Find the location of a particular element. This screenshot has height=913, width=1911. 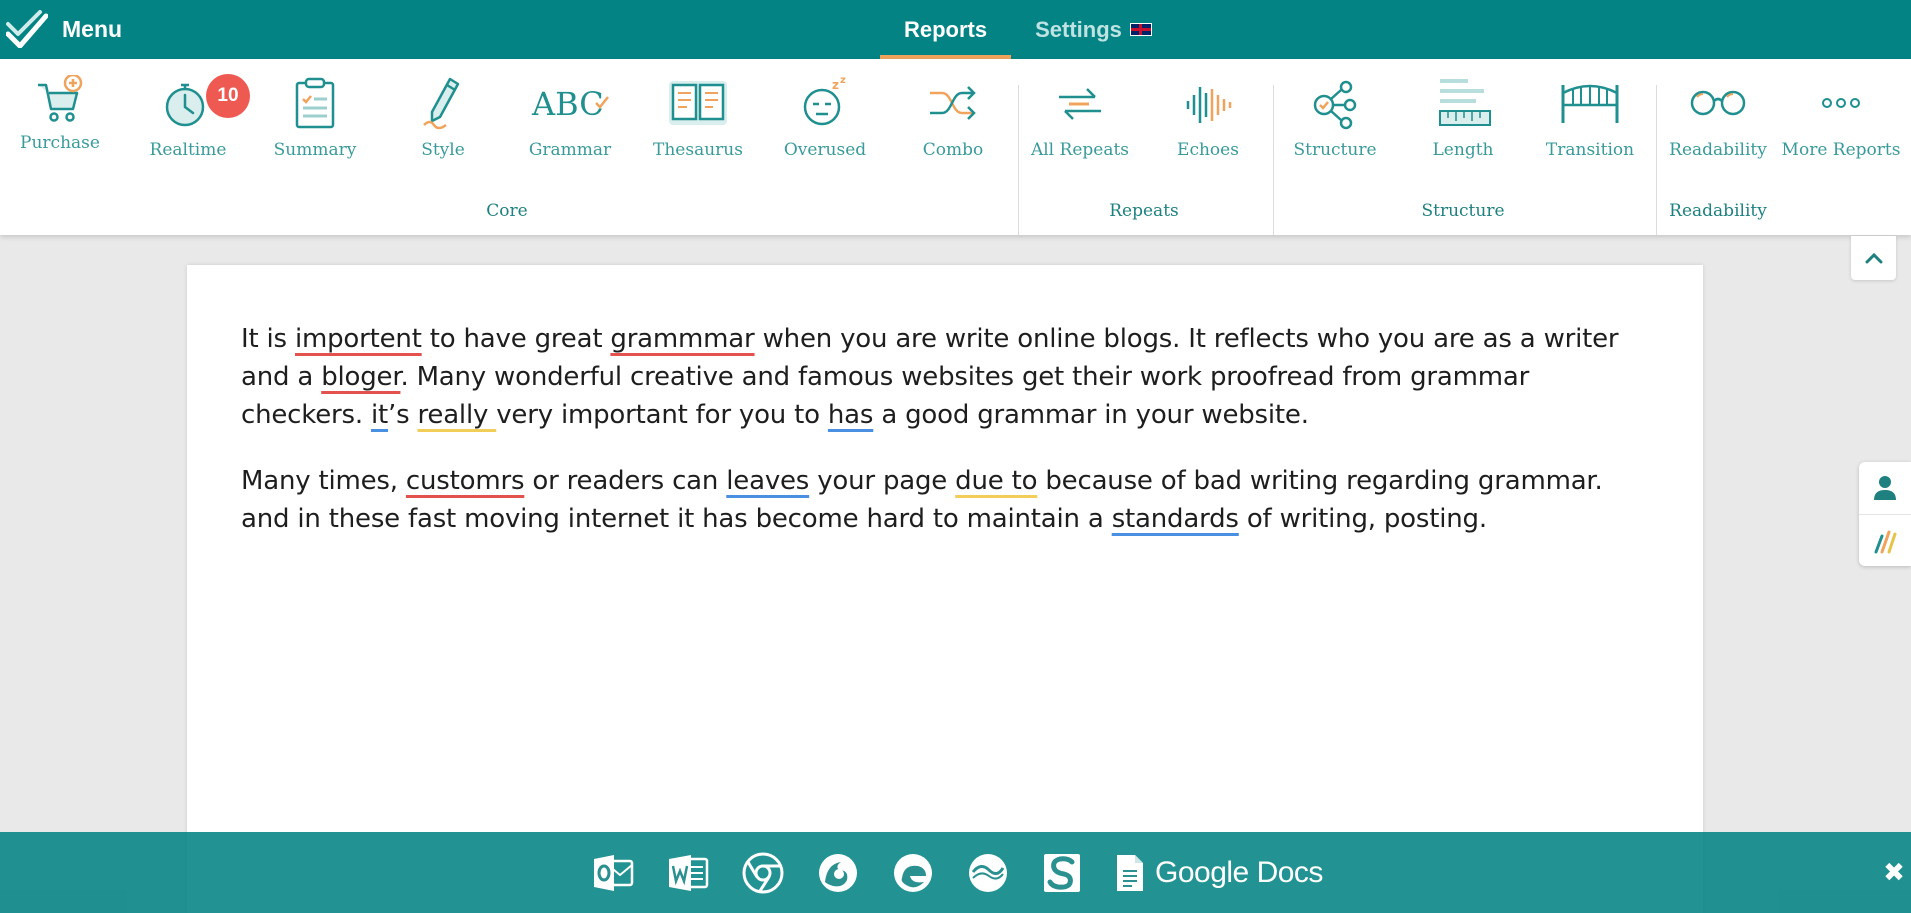

tool-echoes: Echoes is located at coordinates (1208, 114).